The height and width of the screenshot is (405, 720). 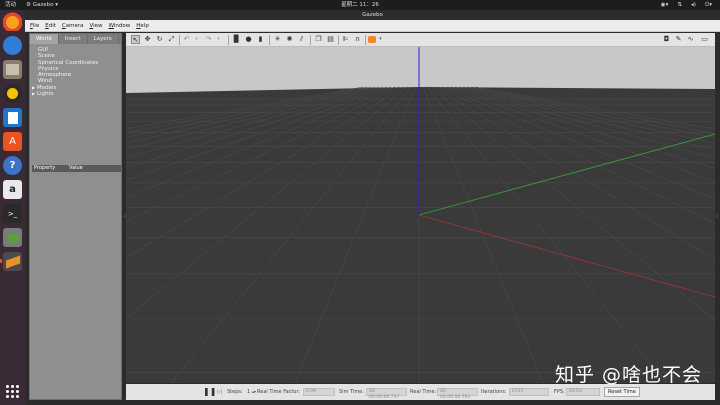 What do you see at coordinates (186, 39) in the screenshot?
I see `undo-icon: ↶` at bounding box center [186, 39].